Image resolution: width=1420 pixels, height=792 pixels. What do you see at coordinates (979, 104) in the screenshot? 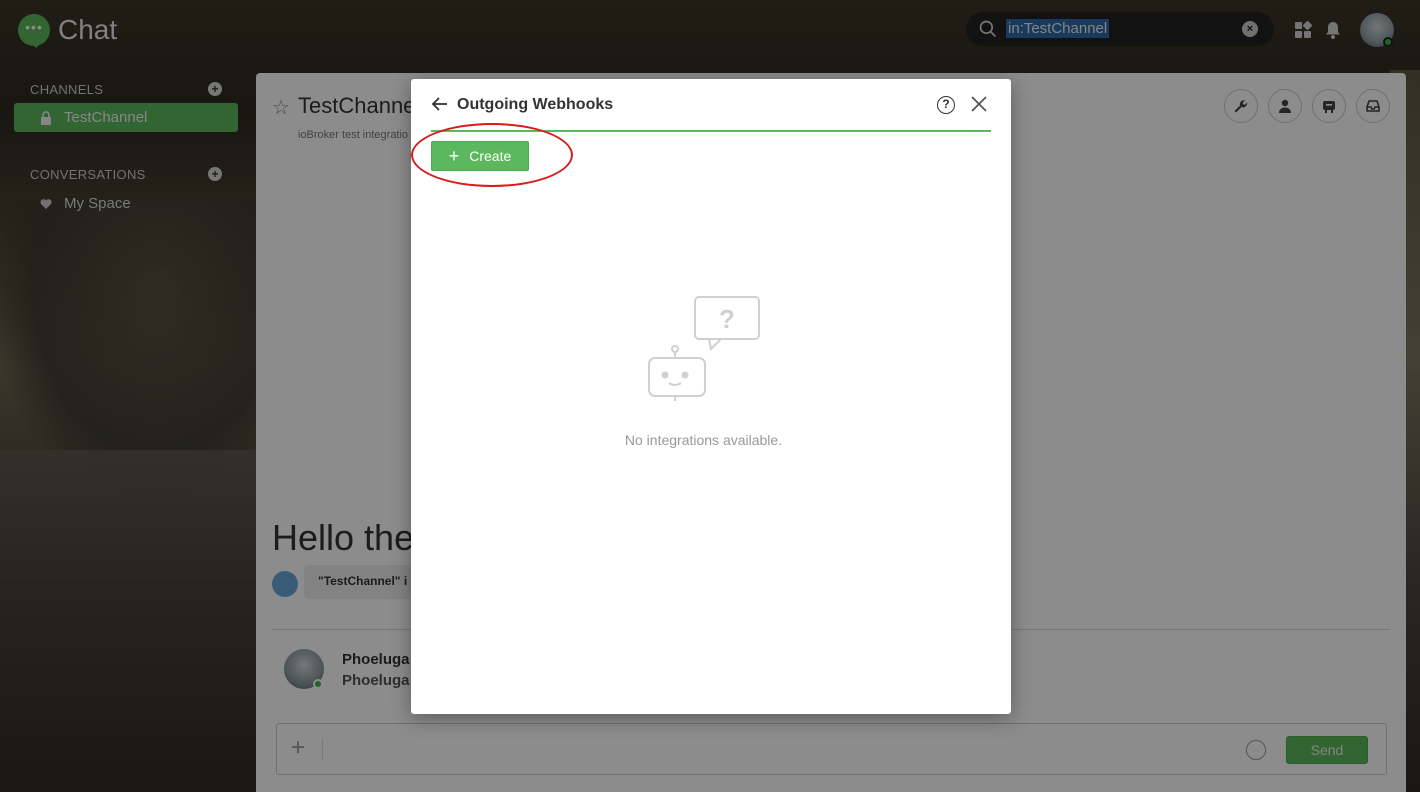
I see `close-icon` at bounding box center [979, 104].